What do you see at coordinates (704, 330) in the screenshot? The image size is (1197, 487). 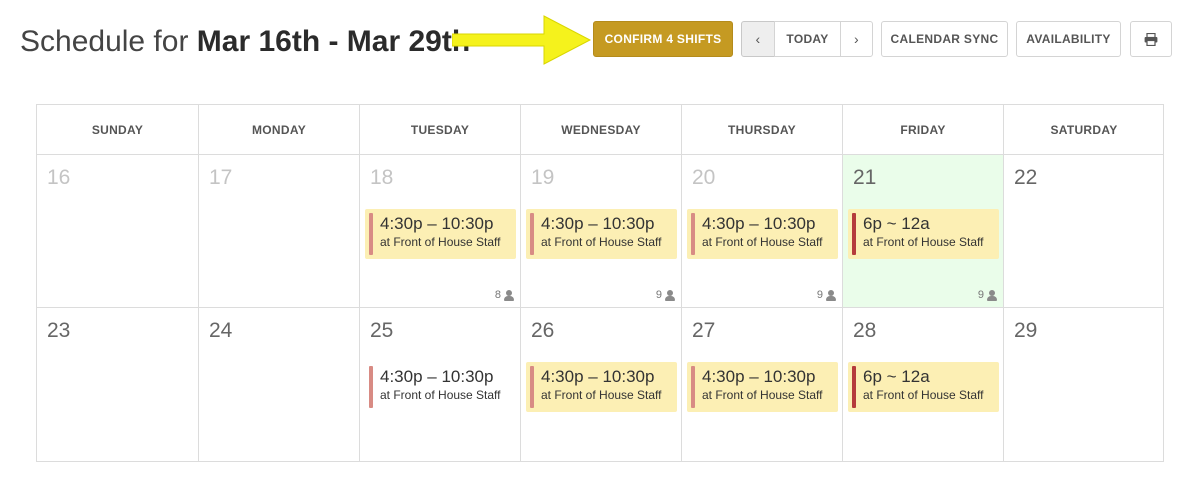 I see `day-number: 27` at bounding box center [704, 330].